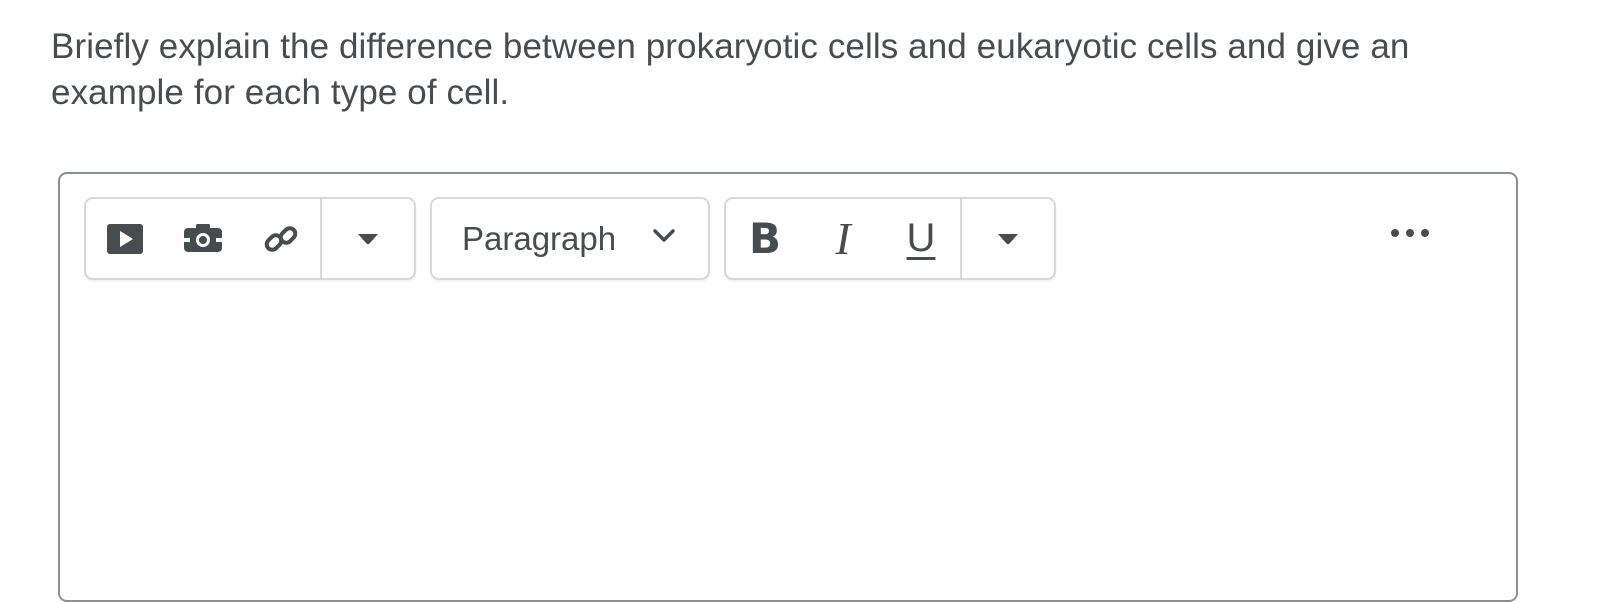 Image resolution: width=1608 pixels, height=602 pixels. Describe the element at coordinates (250, 238) in the screenshot. I see `insert-toolbar-group` at that location.